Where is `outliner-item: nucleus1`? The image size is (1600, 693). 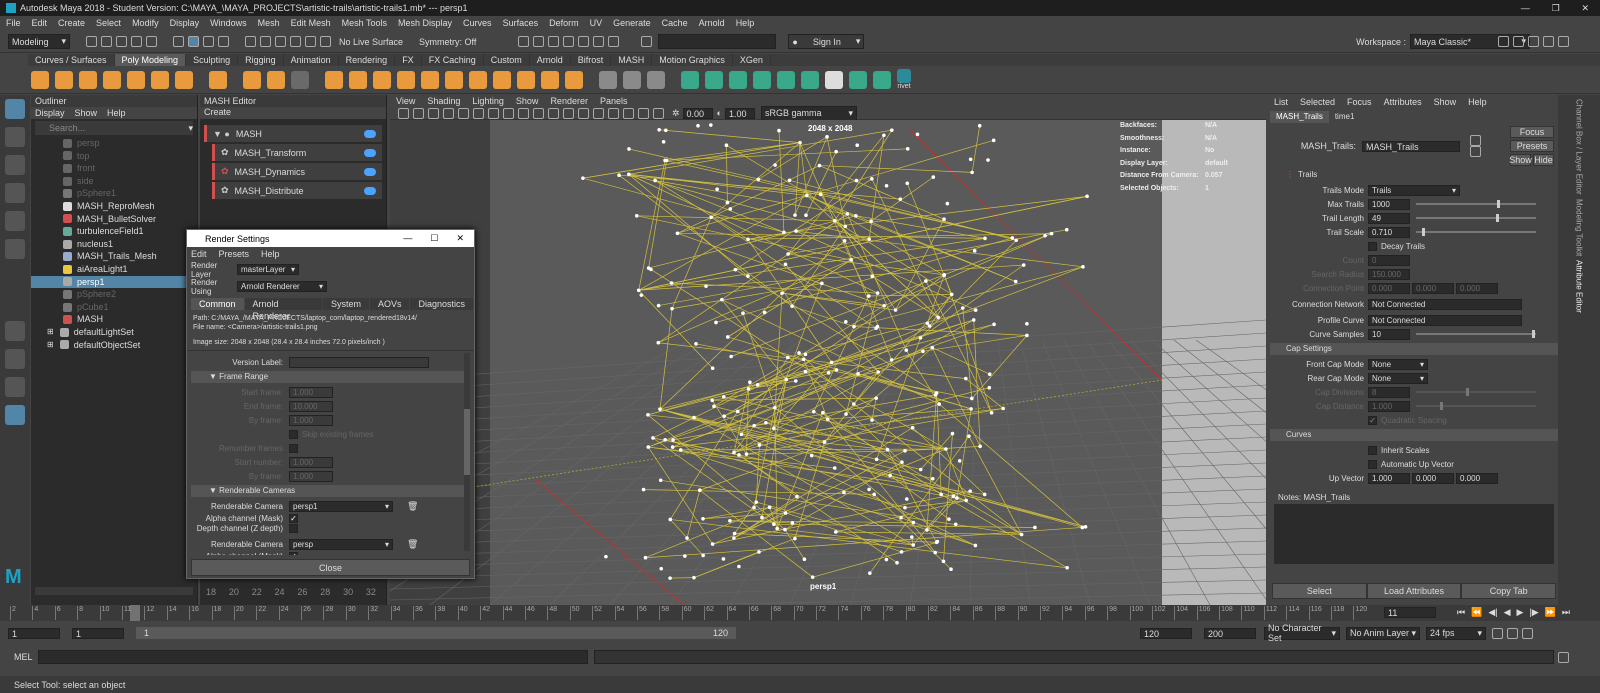
outliner-item: nucleus1 is located at coordinates (114, 244).